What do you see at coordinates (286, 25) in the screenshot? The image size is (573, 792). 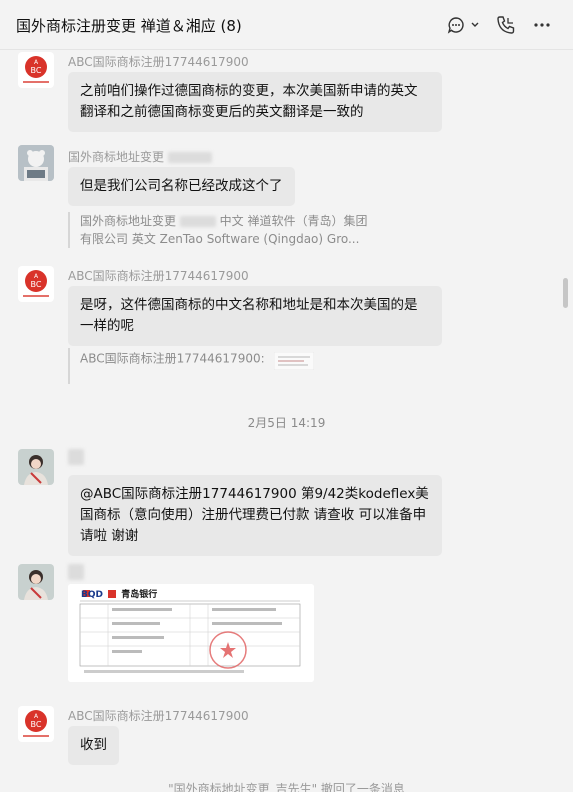 I see `chat-header: 国外商标注册变更 禅道＆湘应 (8)` at bounding box center [286, 25].